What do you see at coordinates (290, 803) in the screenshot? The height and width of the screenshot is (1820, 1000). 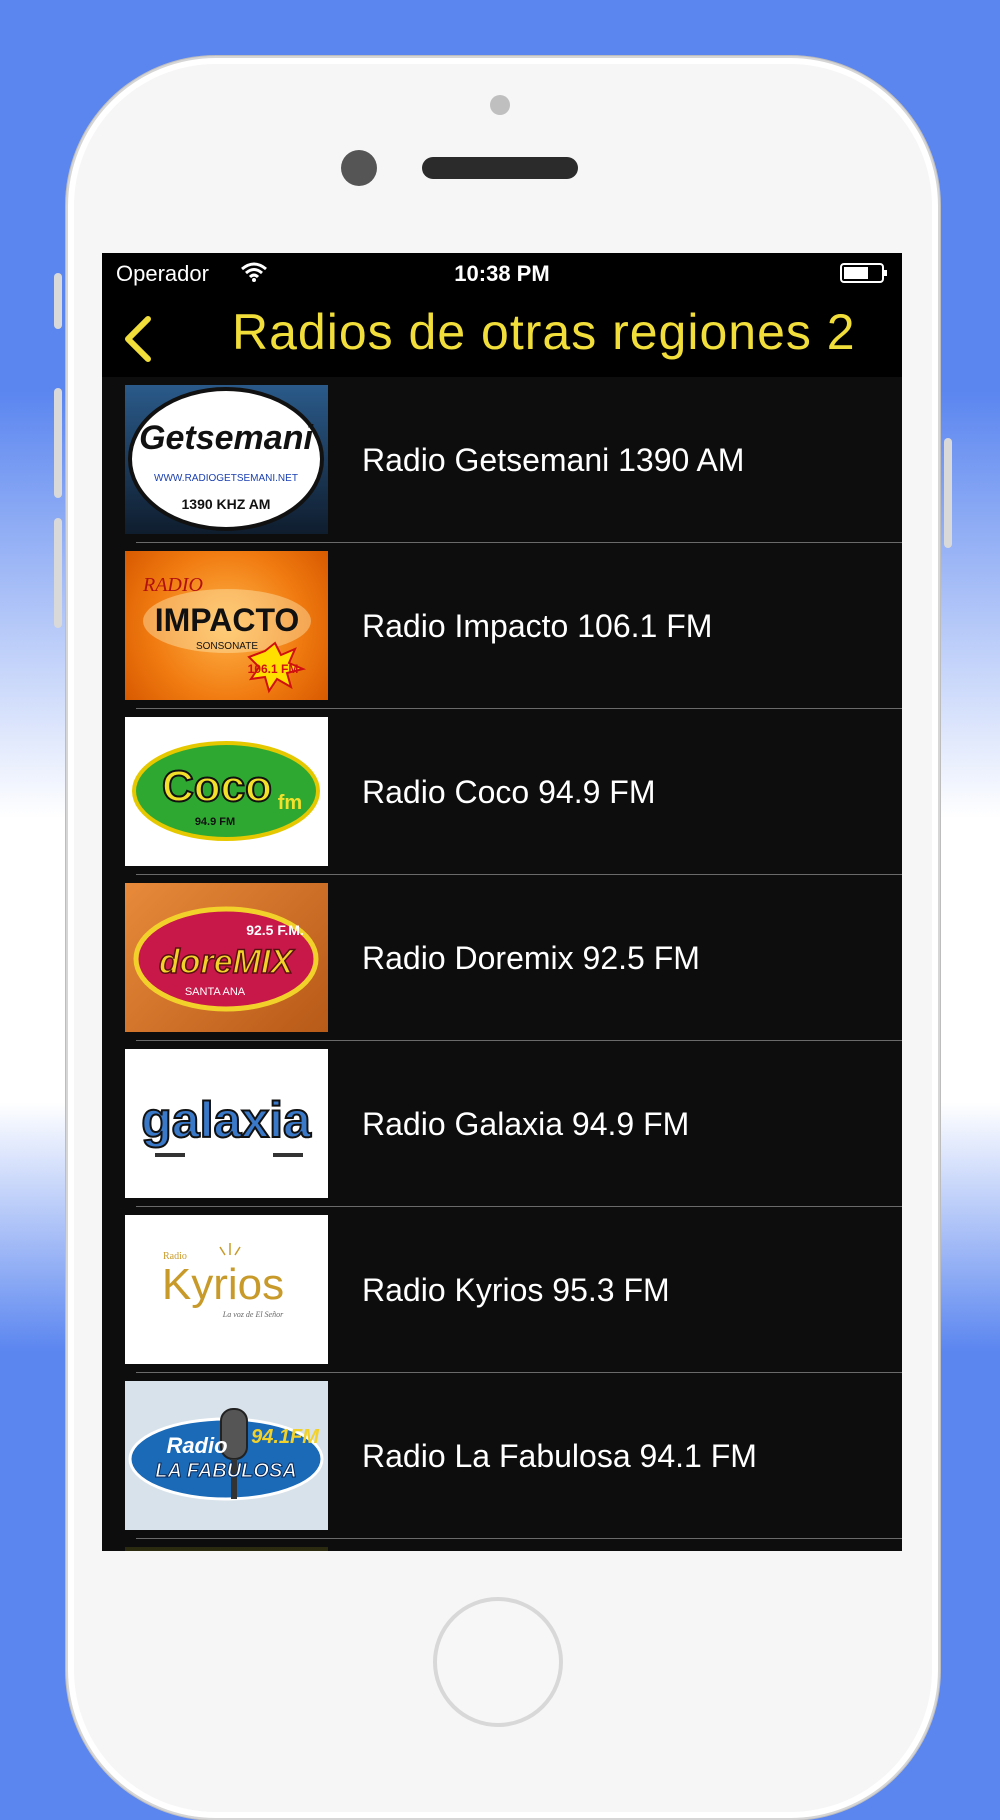 I see `svg-text: fm` at bounding box center [290, 803].